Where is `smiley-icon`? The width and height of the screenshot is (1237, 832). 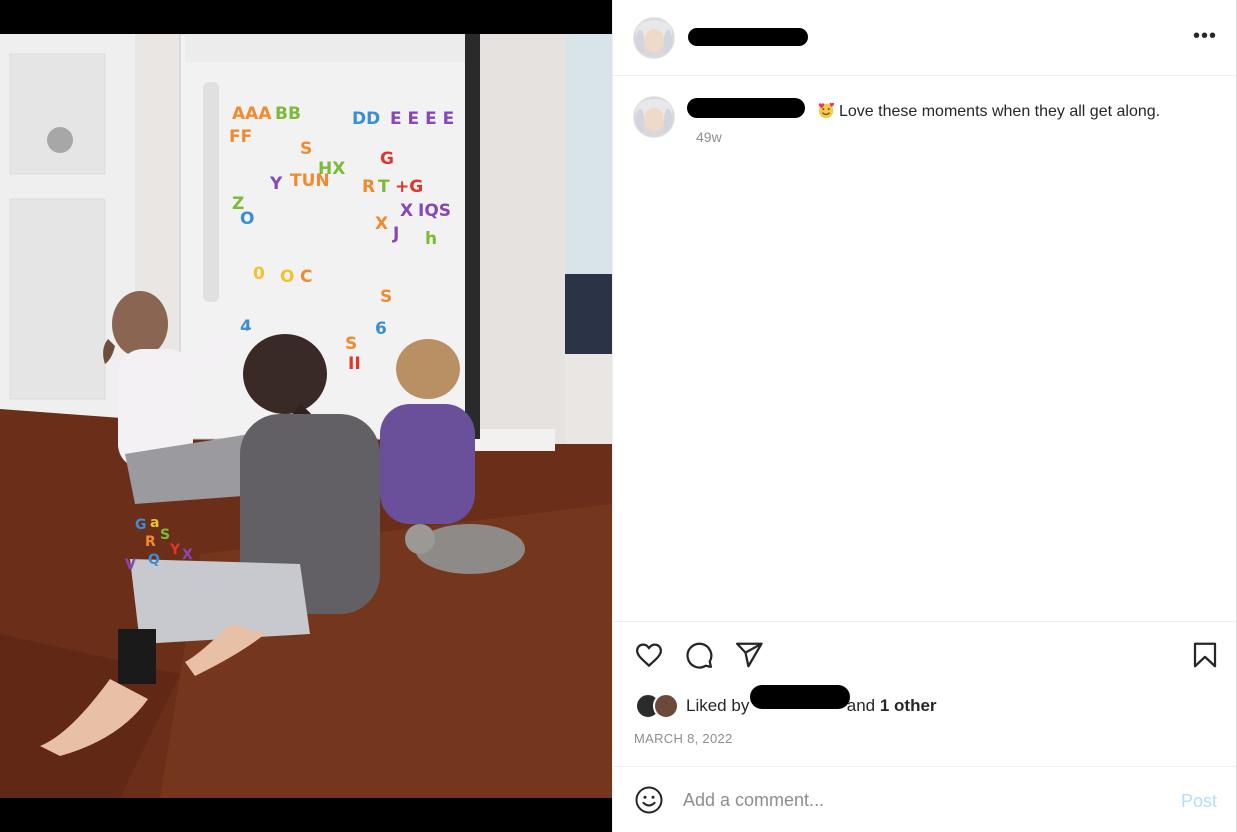 smiley-icon is located at coordinates (649, 800).